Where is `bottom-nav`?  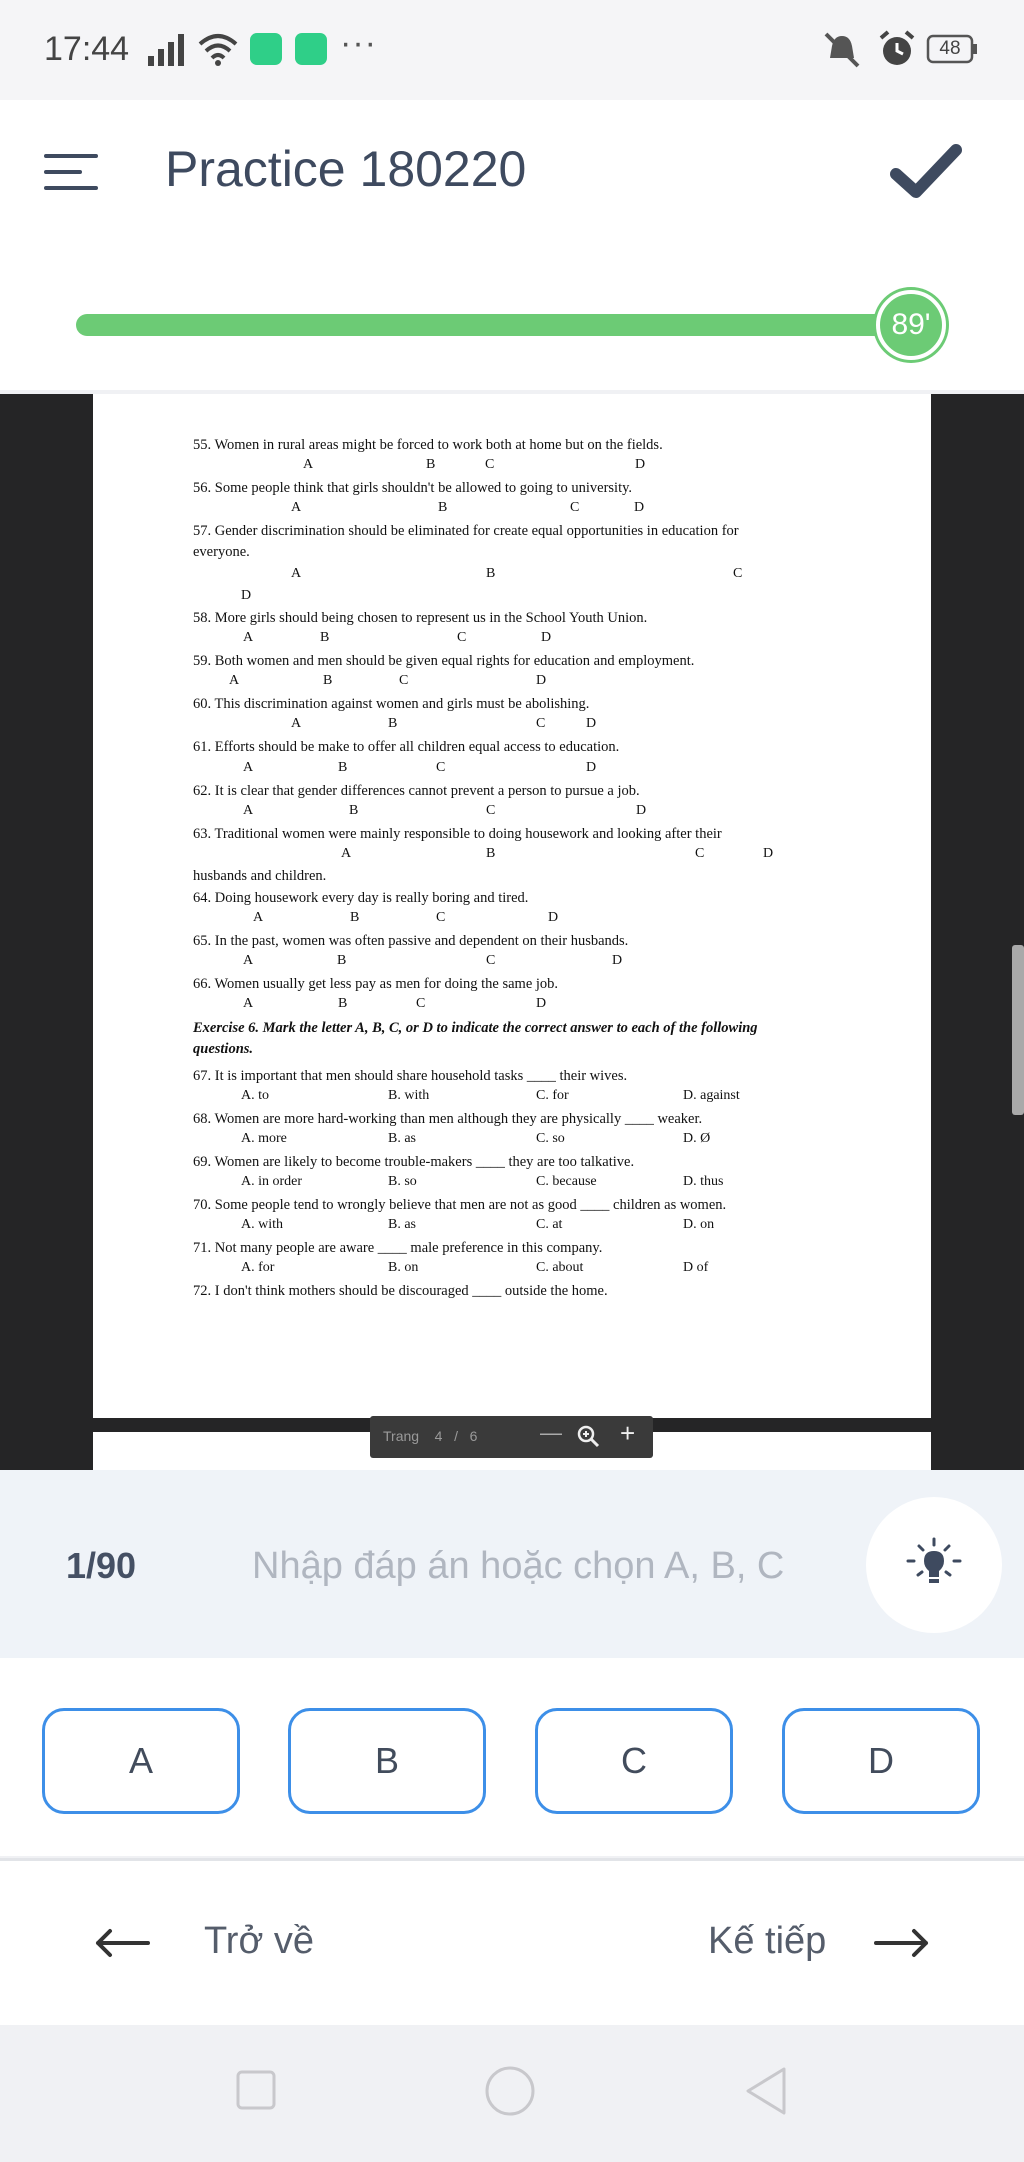 bottom-nav is located at coordinates (512, 1943).